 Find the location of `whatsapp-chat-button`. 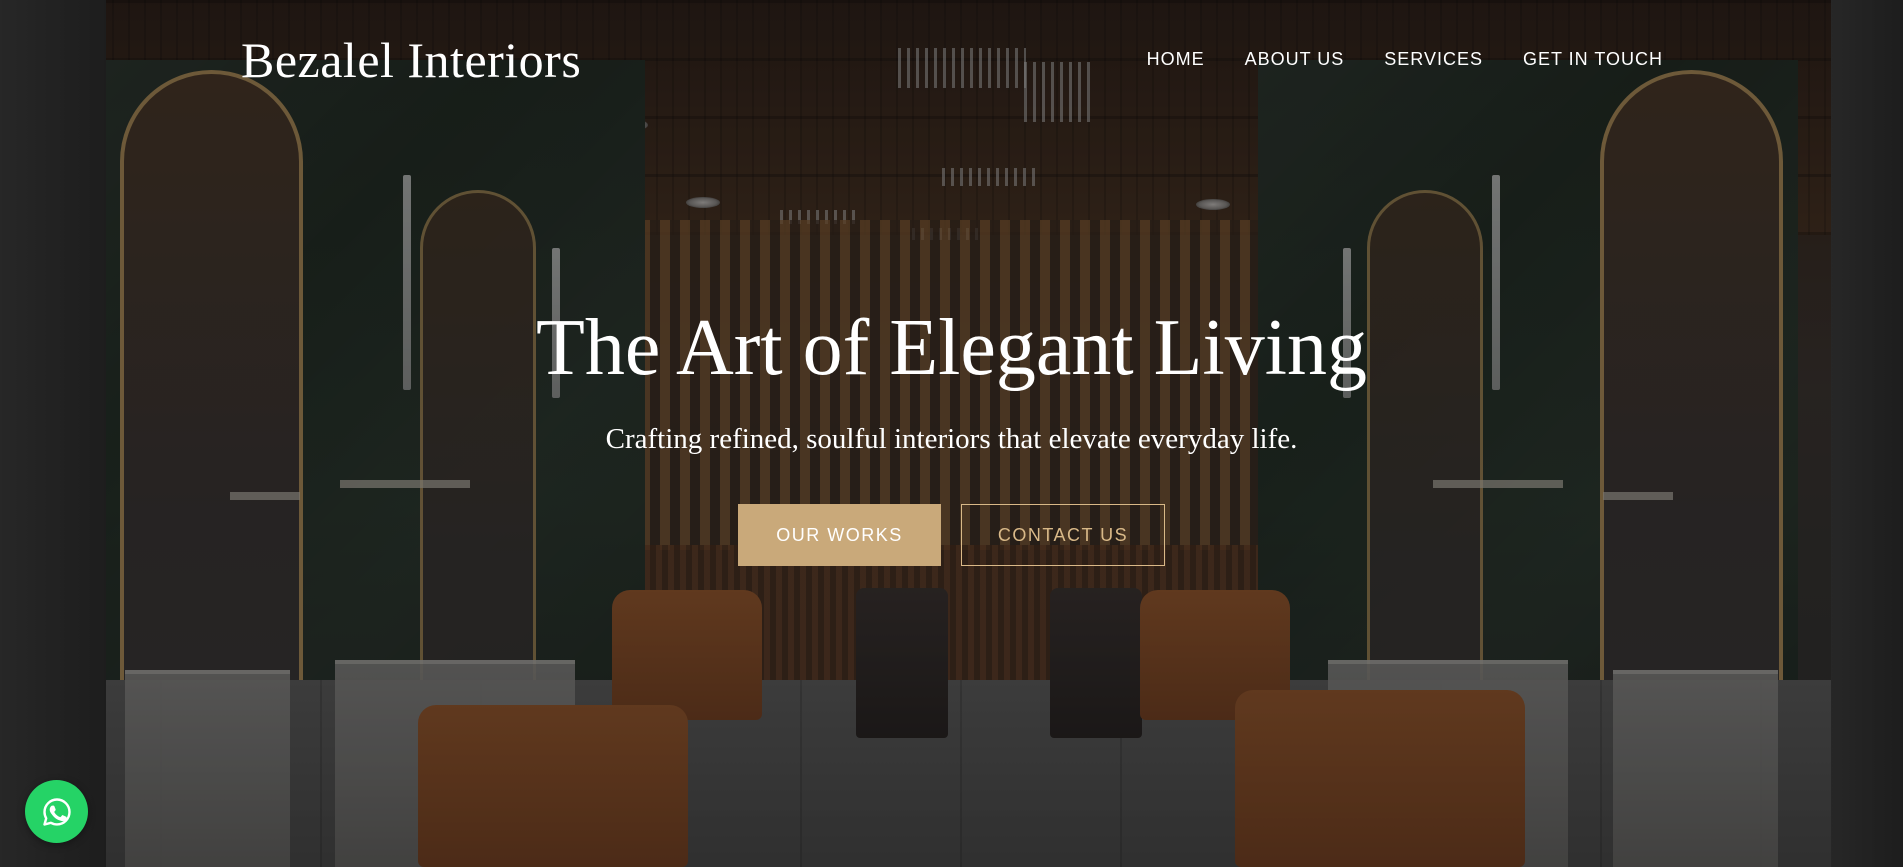

whatsapp-chat-button is located at coordinates (56, 811).